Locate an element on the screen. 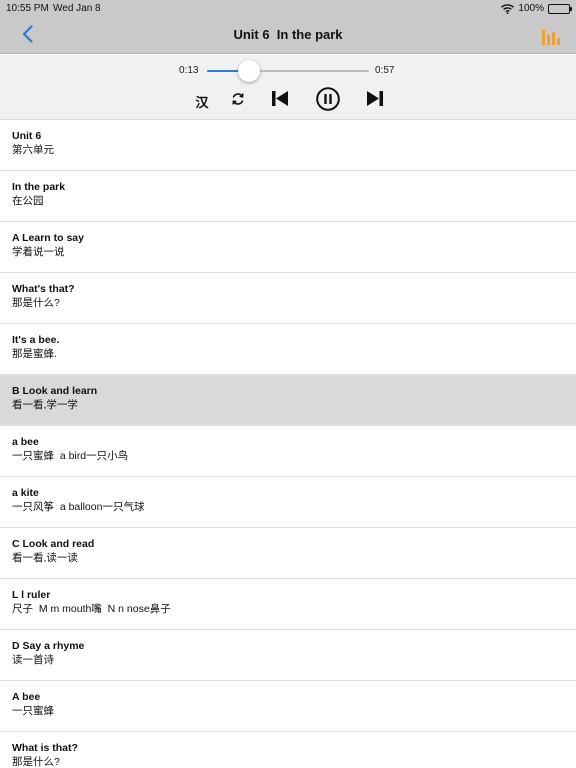  list-item: D Say a rhyme 读一首诗 is located at coordinates (288, 655).